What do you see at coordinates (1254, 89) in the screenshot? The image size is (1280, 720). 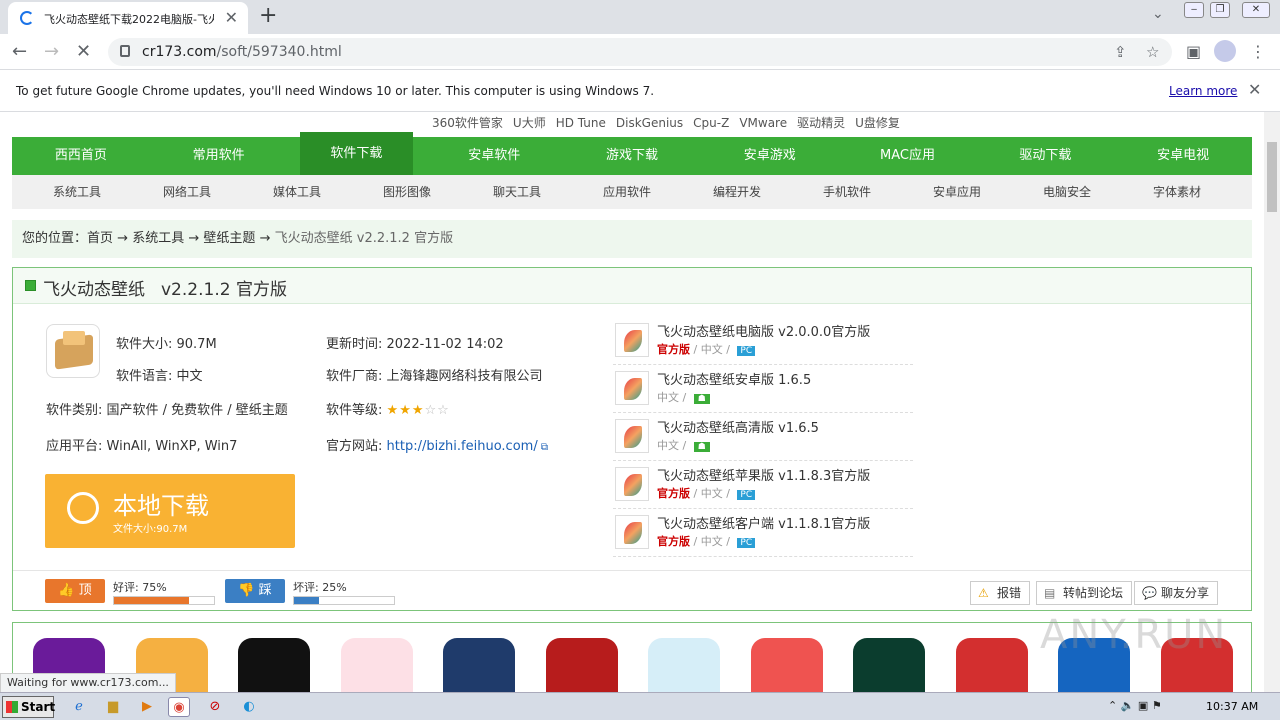 I see `infobar-close-icon: ✕` at bounding box center [1254, 89].